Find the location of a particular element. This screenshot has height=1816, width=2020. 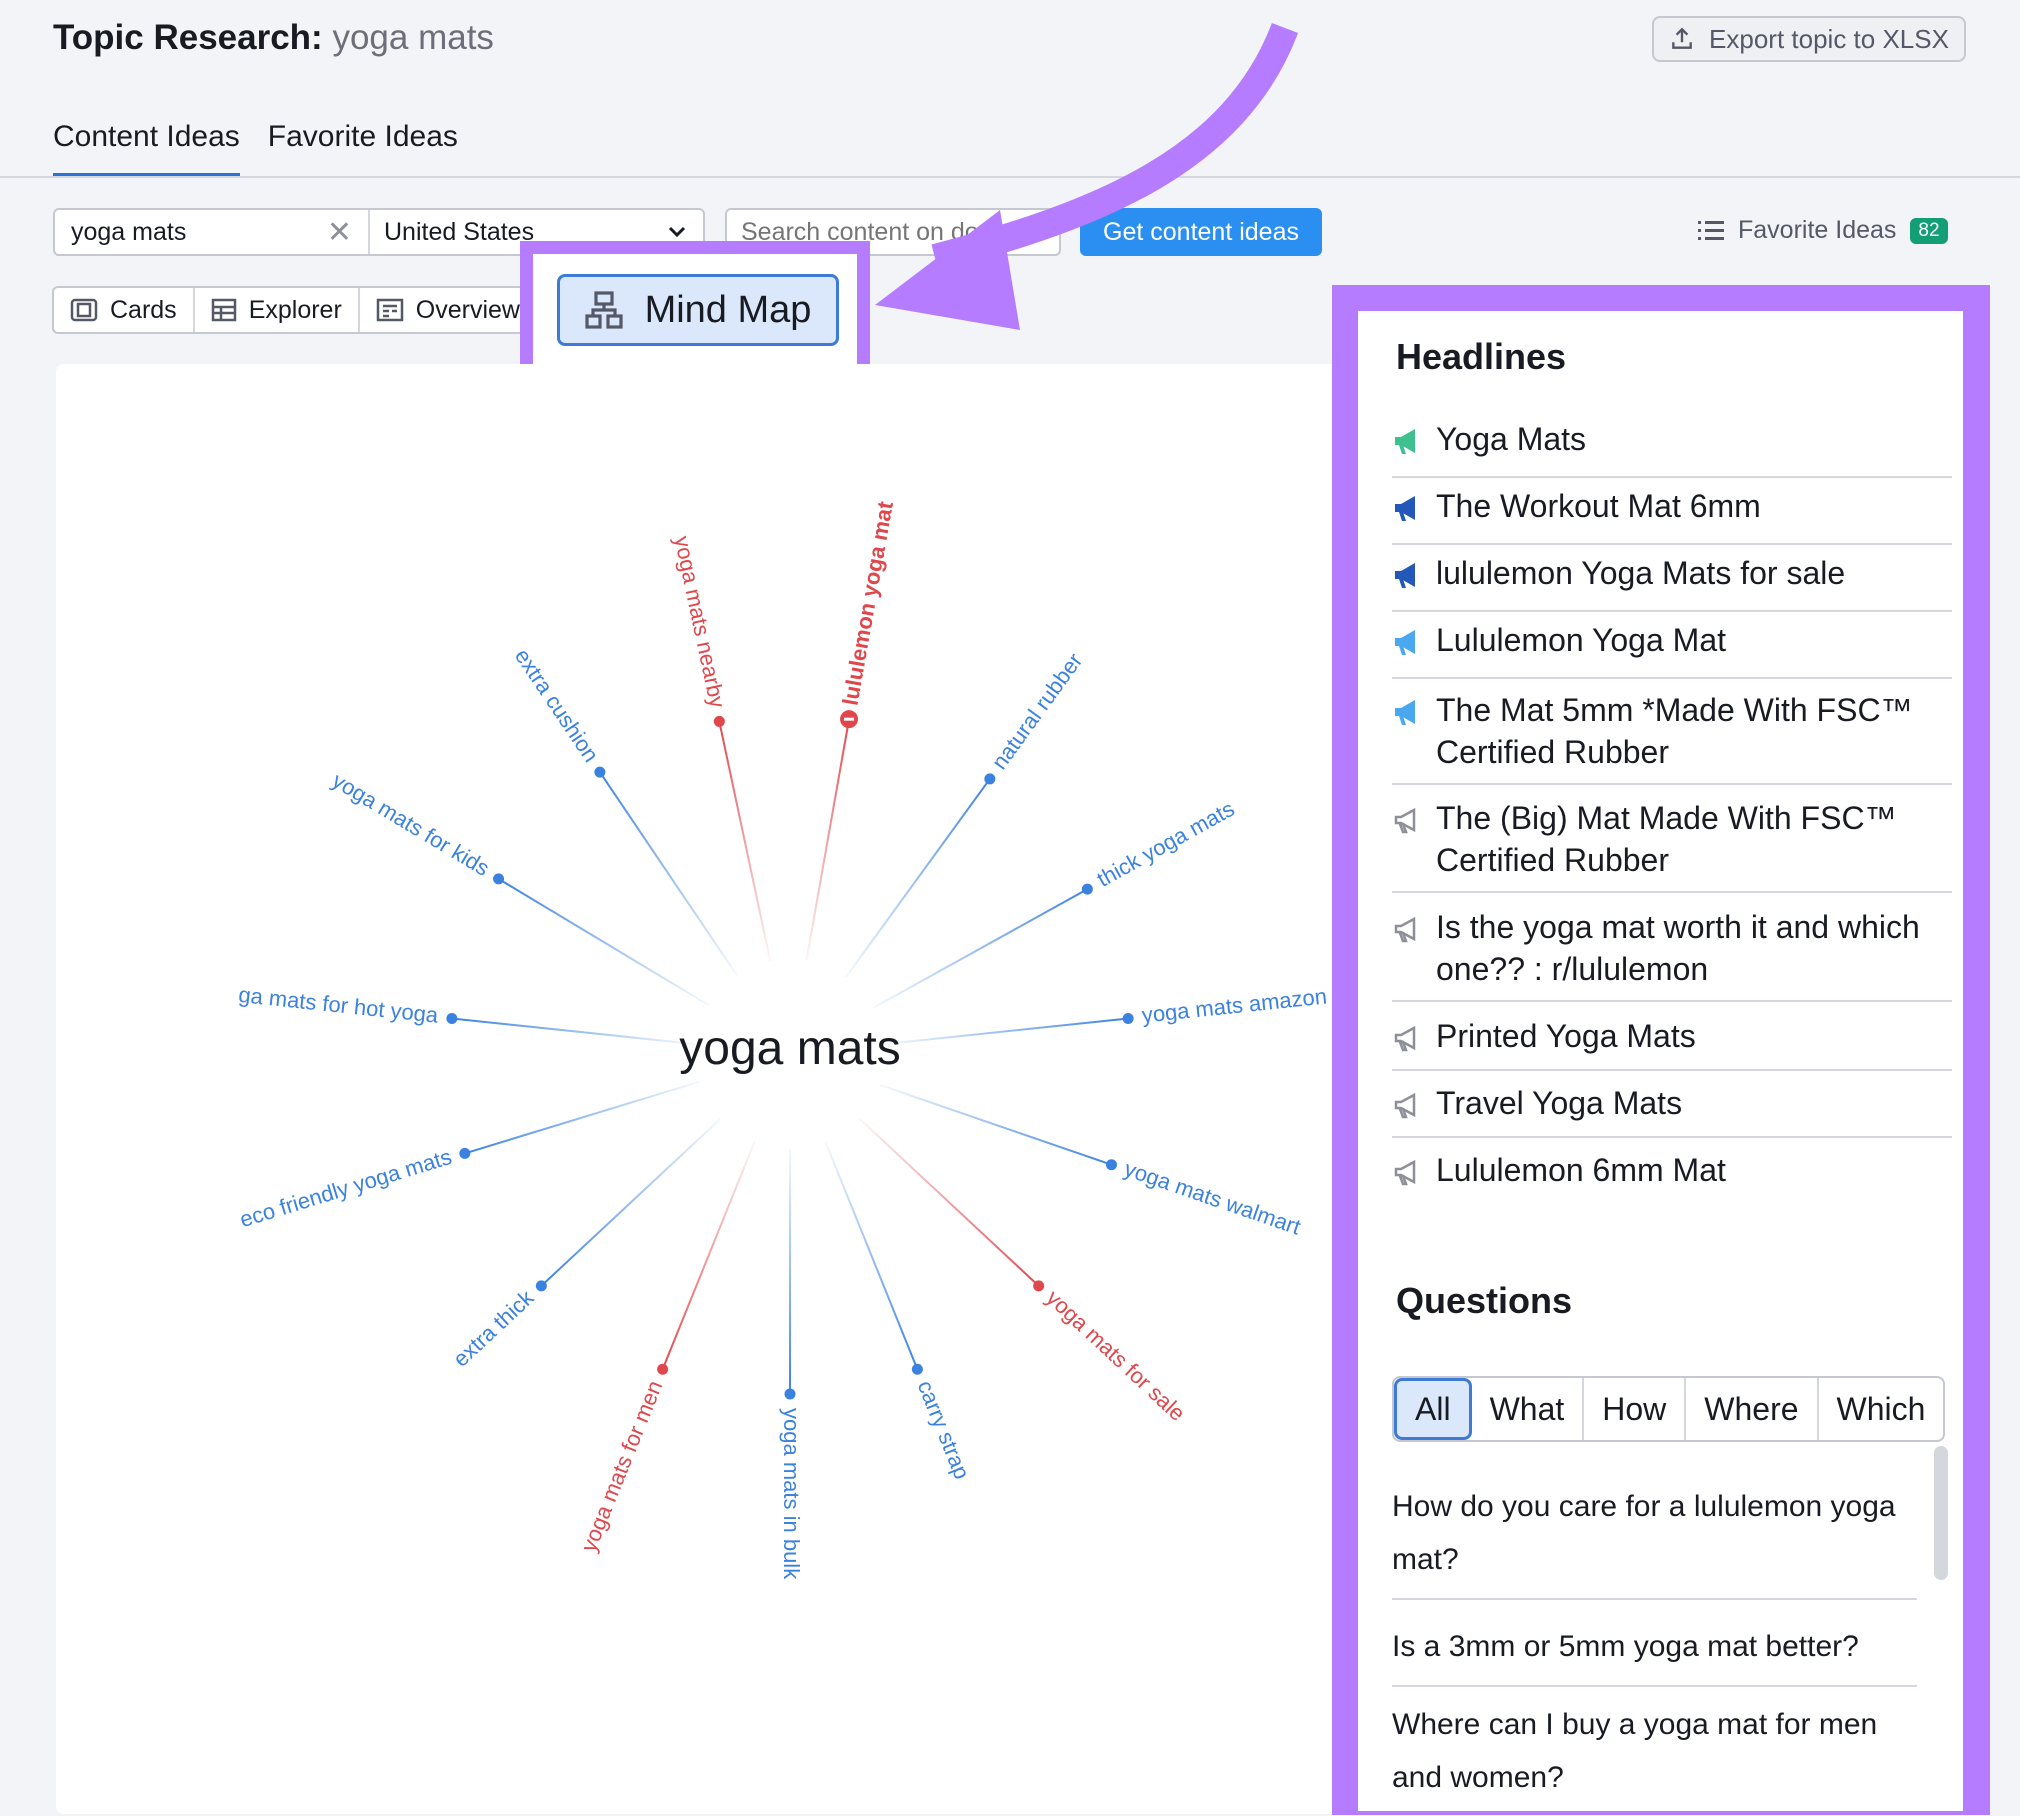

headline-item: Travel Yoga Mats is located at coordinates (1672, 1110).